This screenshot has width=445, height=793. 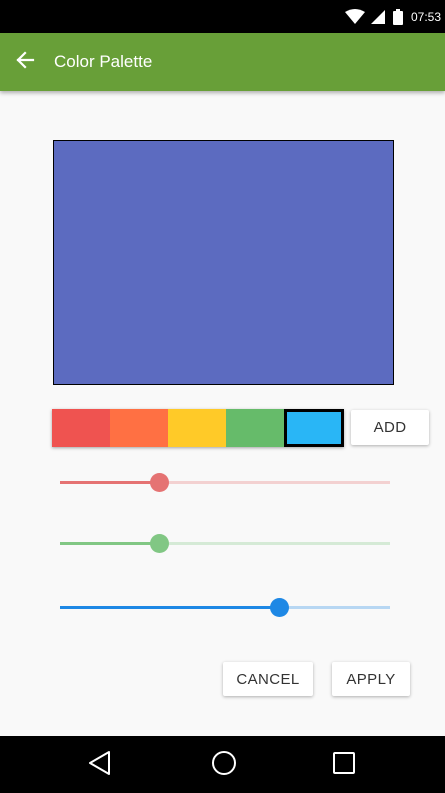 I want to click on red-slider, so click(x=225, y=483).